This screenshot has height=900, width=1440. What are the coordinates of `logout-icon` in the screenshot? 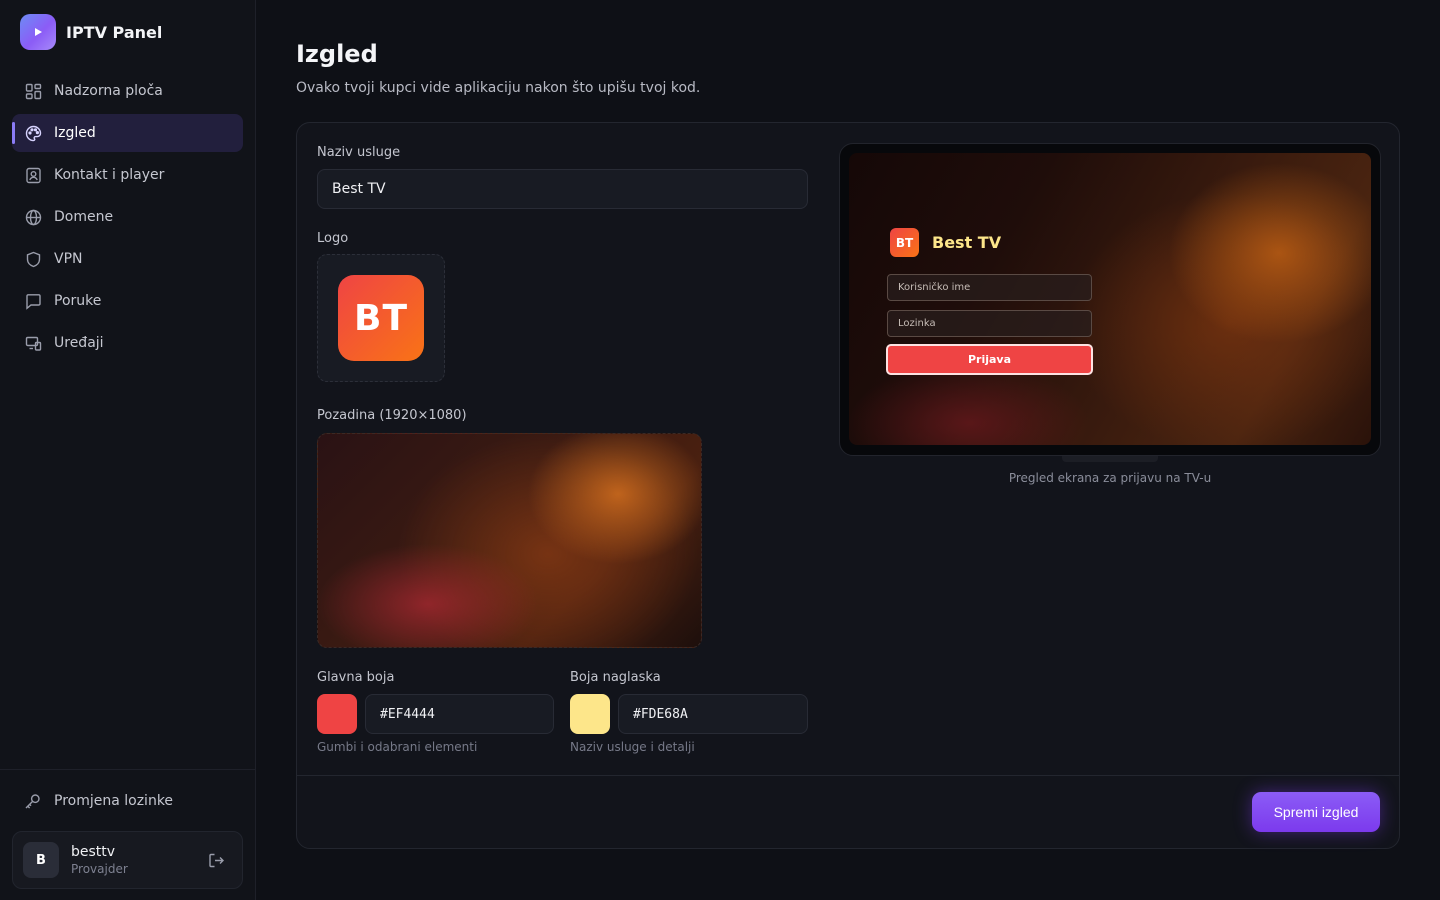 It's located at (217, 861).